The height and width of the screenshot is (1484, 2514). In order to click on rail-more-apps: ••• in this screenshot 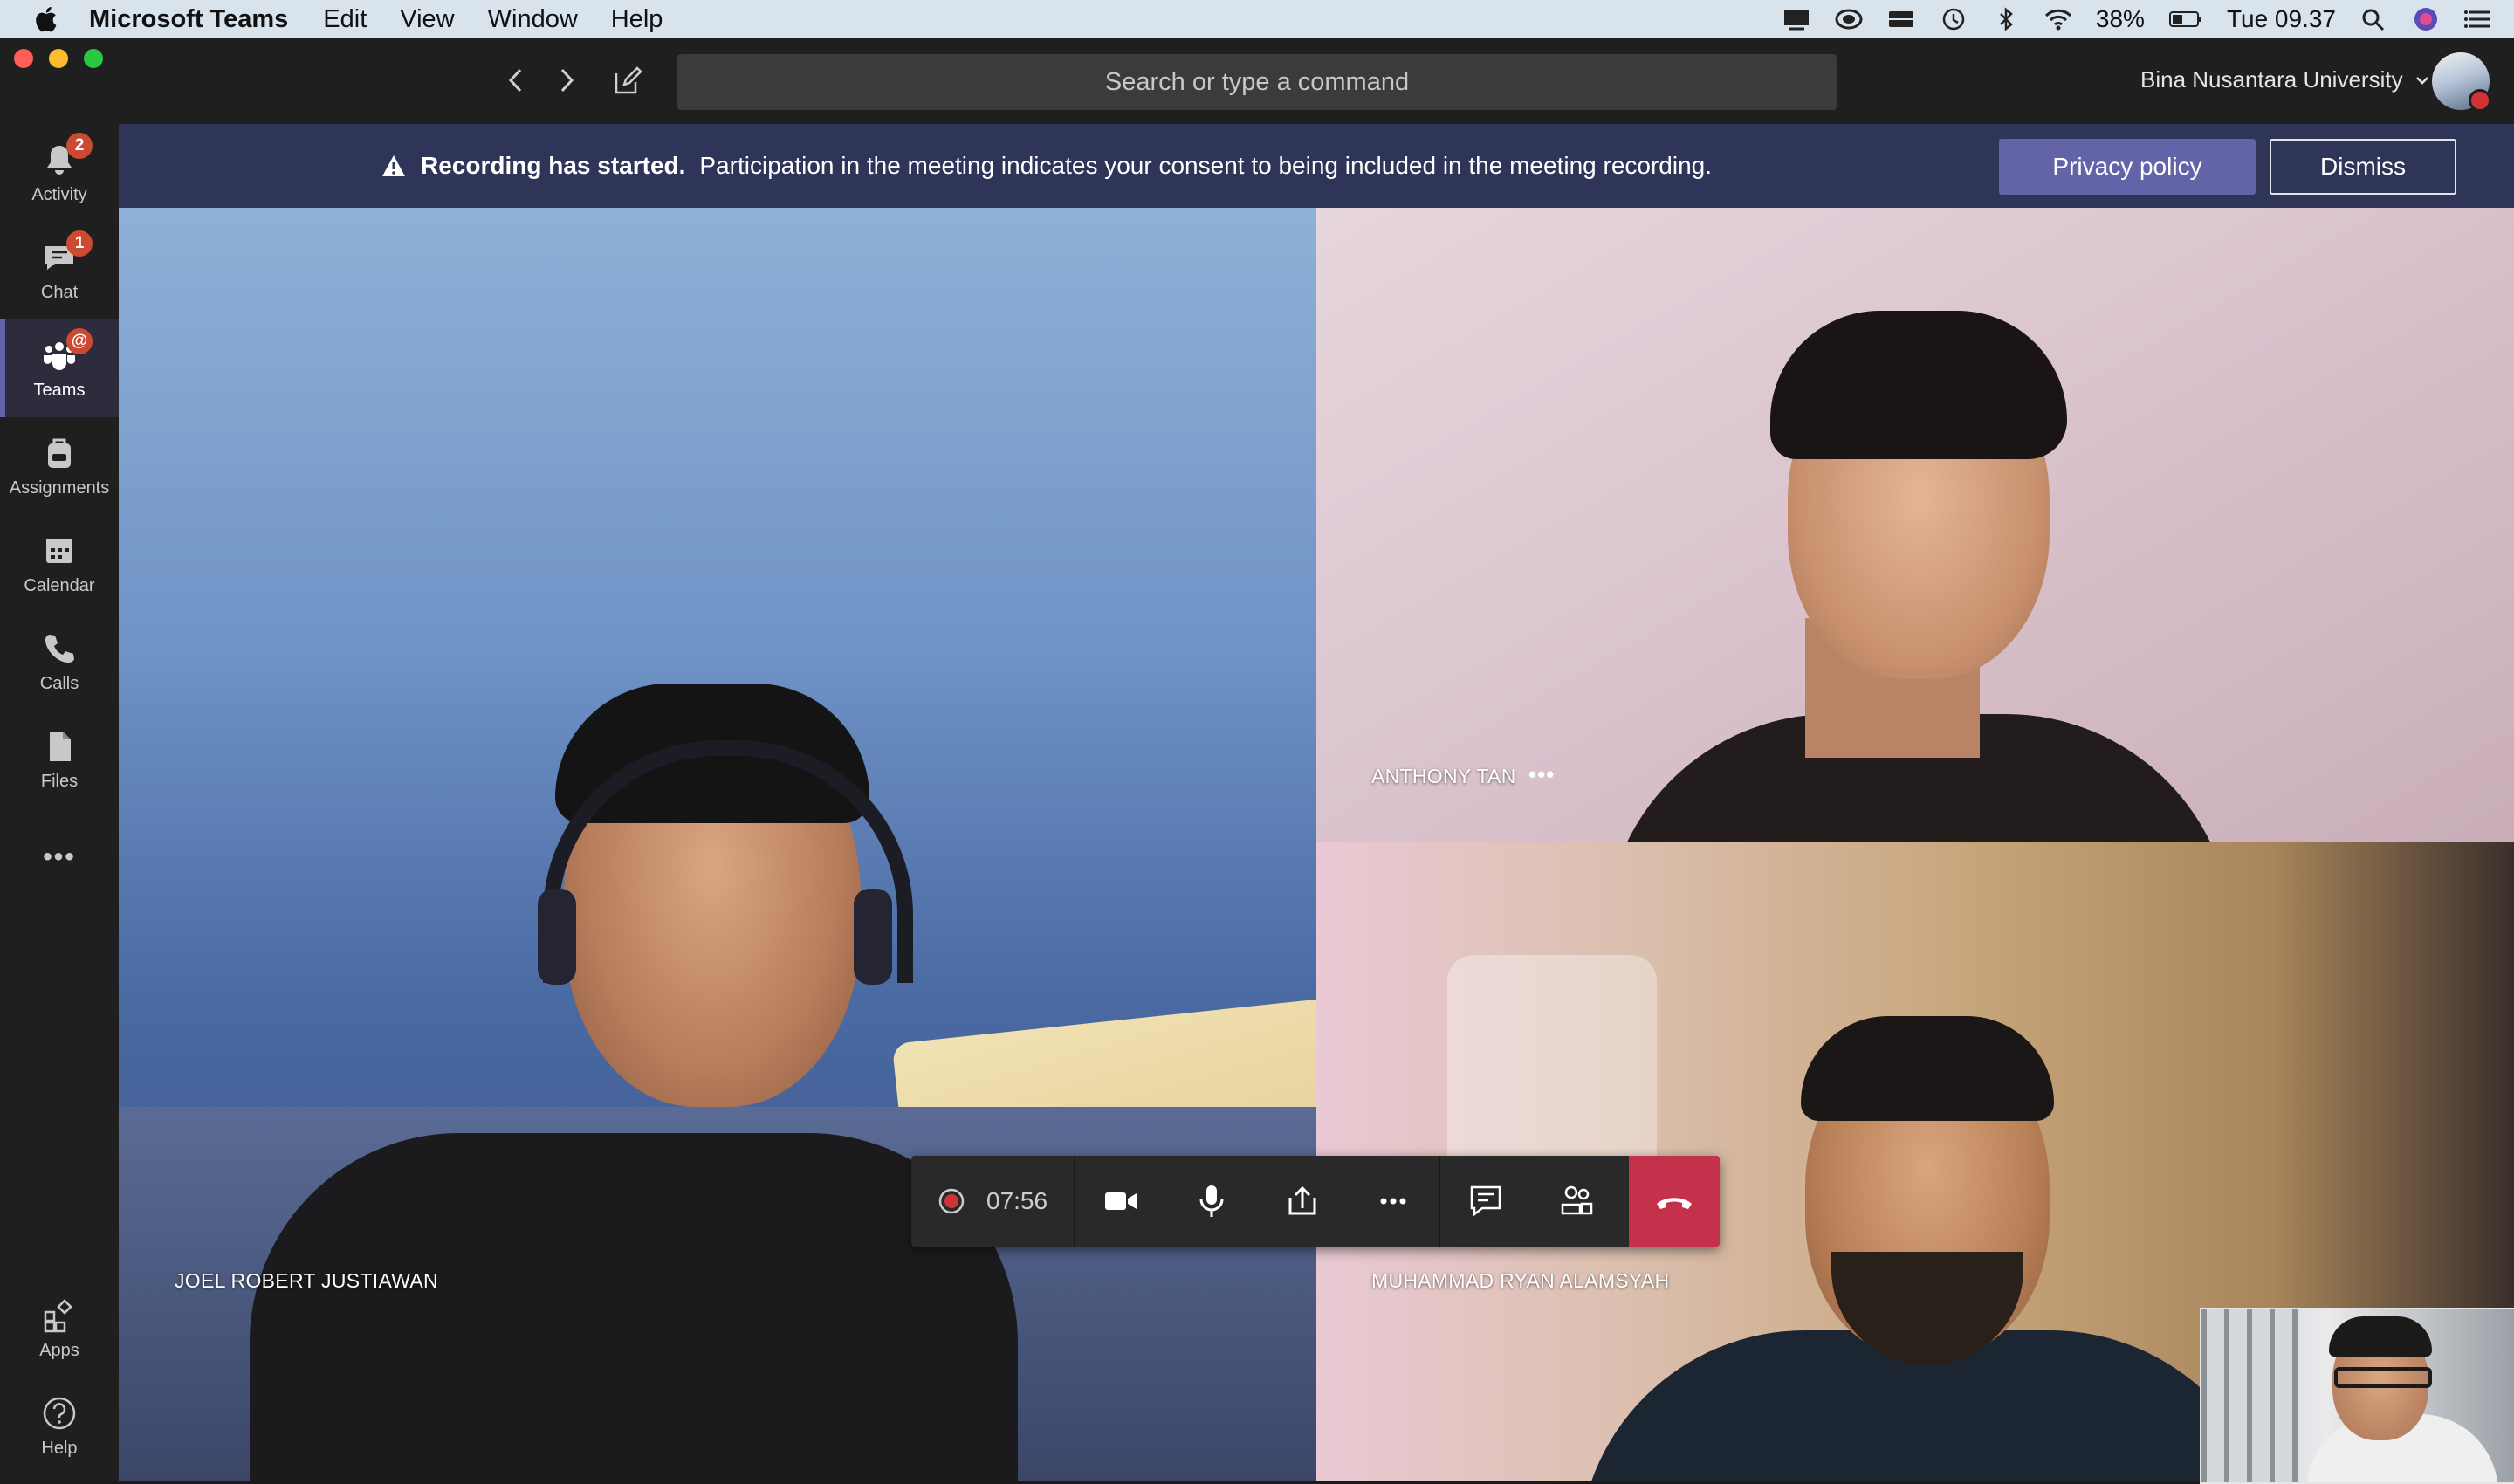, I will do `click(60, 857)`.